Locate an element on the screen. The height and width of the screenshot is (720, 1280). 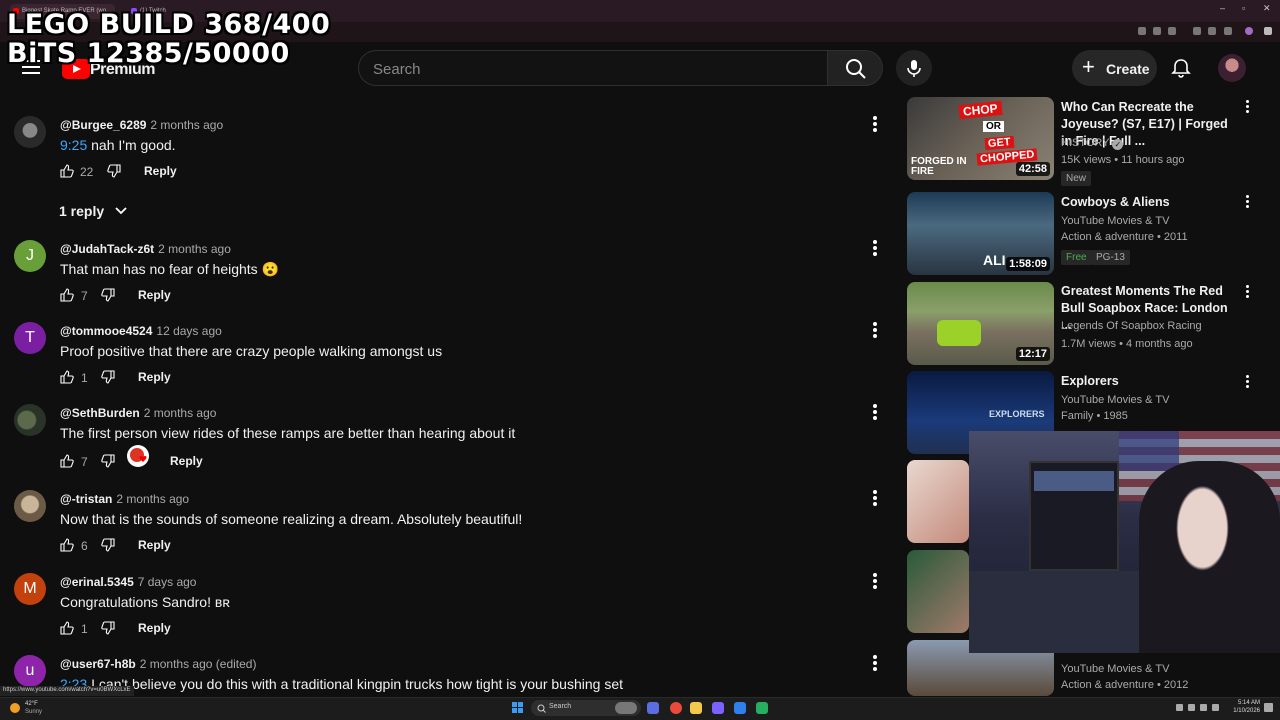
comment-time: 12 days ago is located at coordinates (188, 331).